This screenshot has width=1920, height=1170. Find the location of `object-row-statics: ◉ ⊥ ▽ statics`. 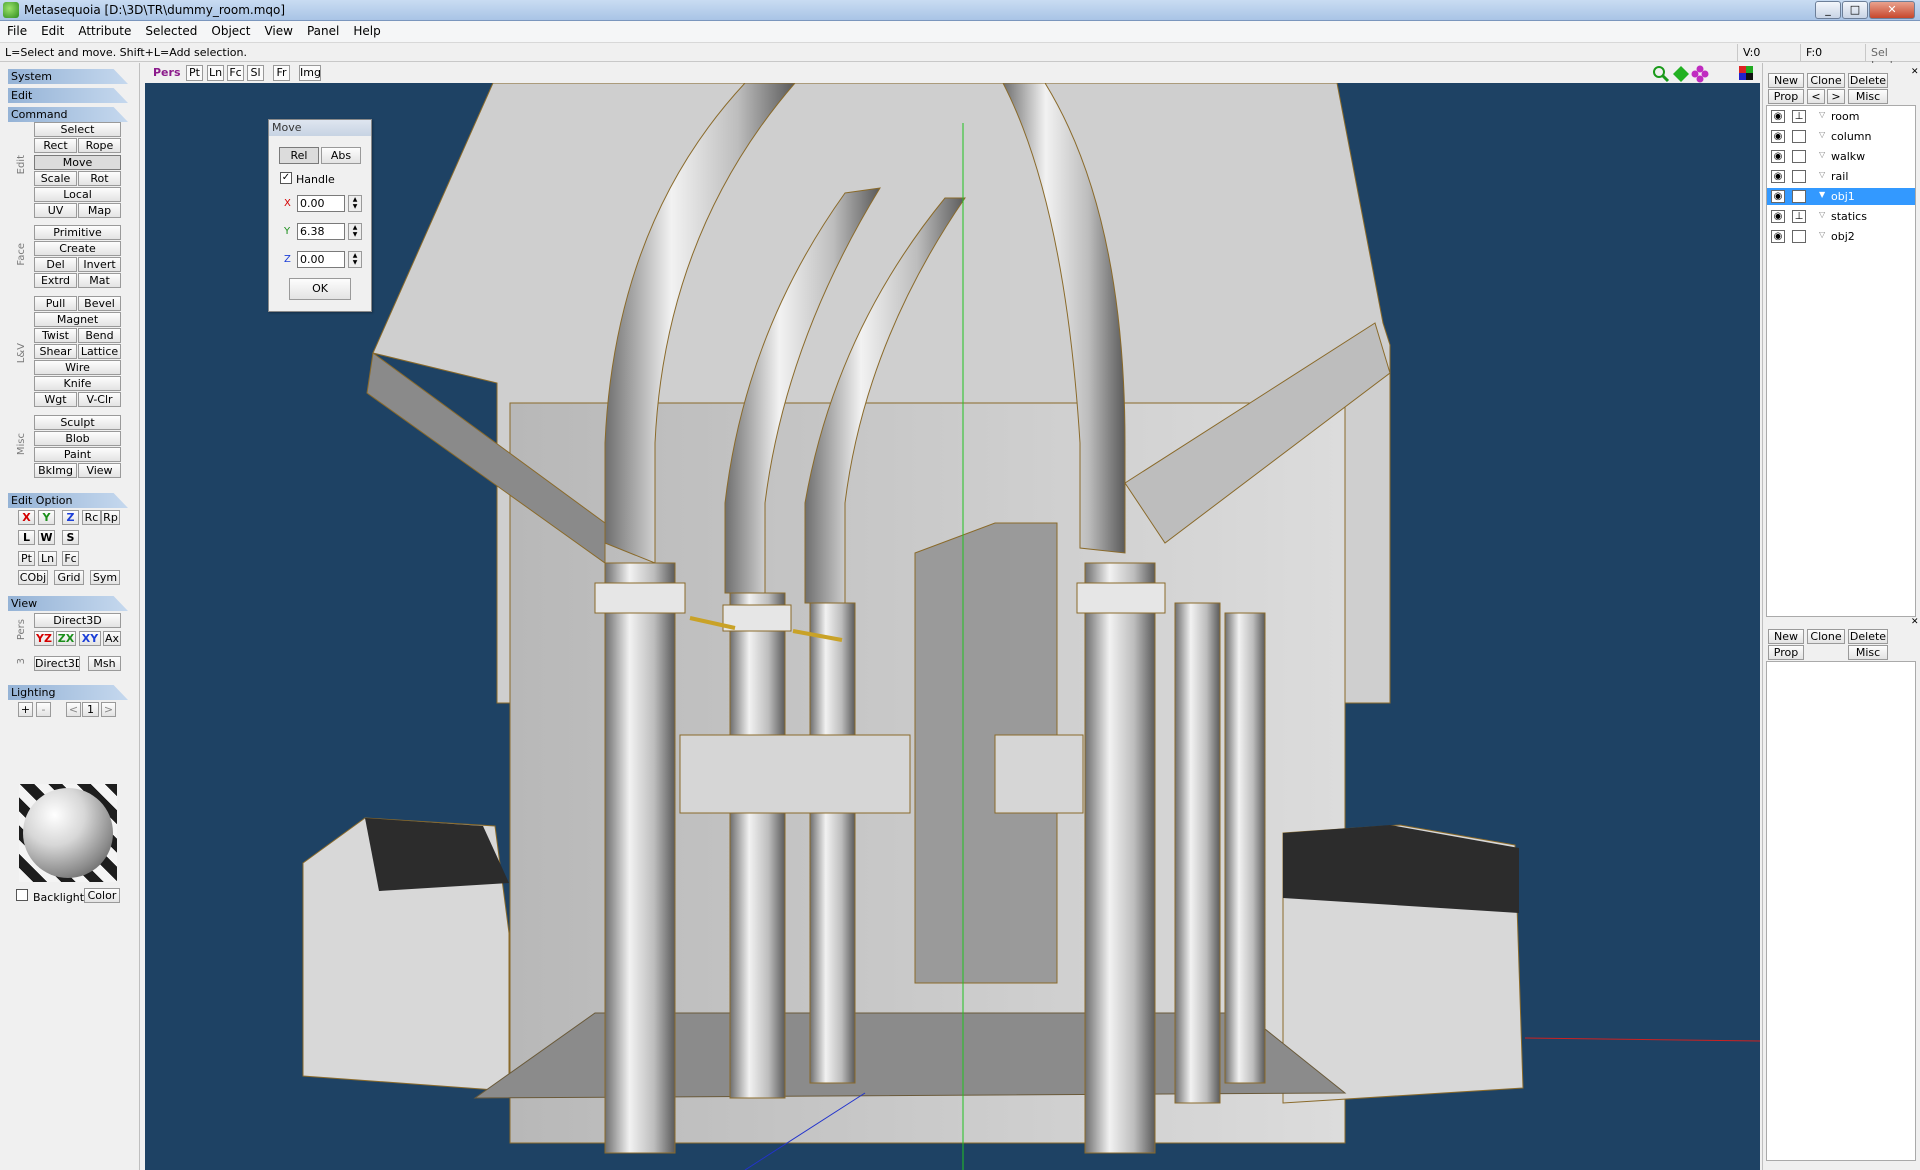

object-row-statics: ◉ ⊥ ▽ statics is located at coordinates (1841, 216).